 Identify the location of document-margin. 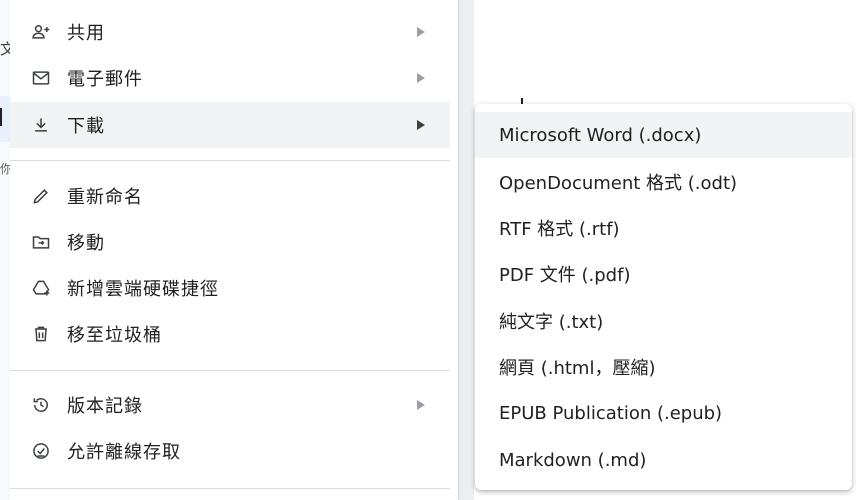
(466, 250).